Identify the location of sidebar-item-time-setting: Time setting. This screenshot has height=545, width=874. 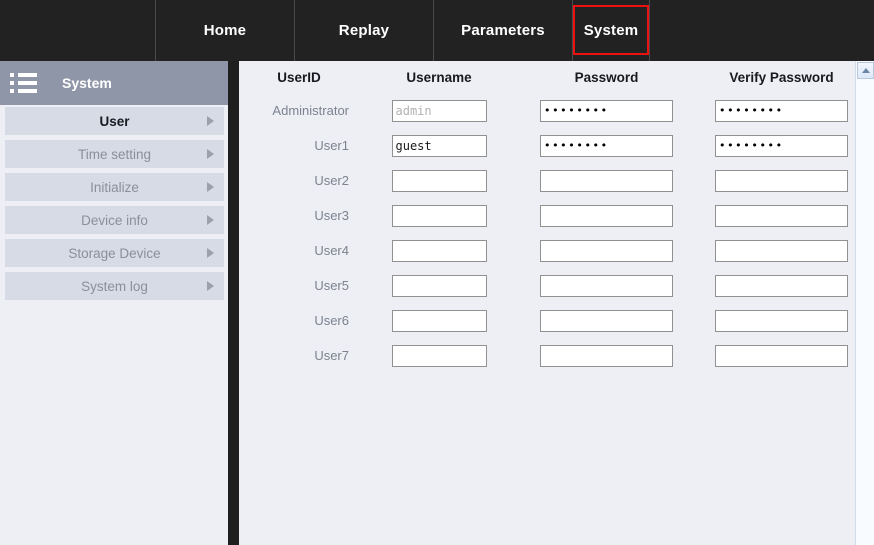
(114, 154).